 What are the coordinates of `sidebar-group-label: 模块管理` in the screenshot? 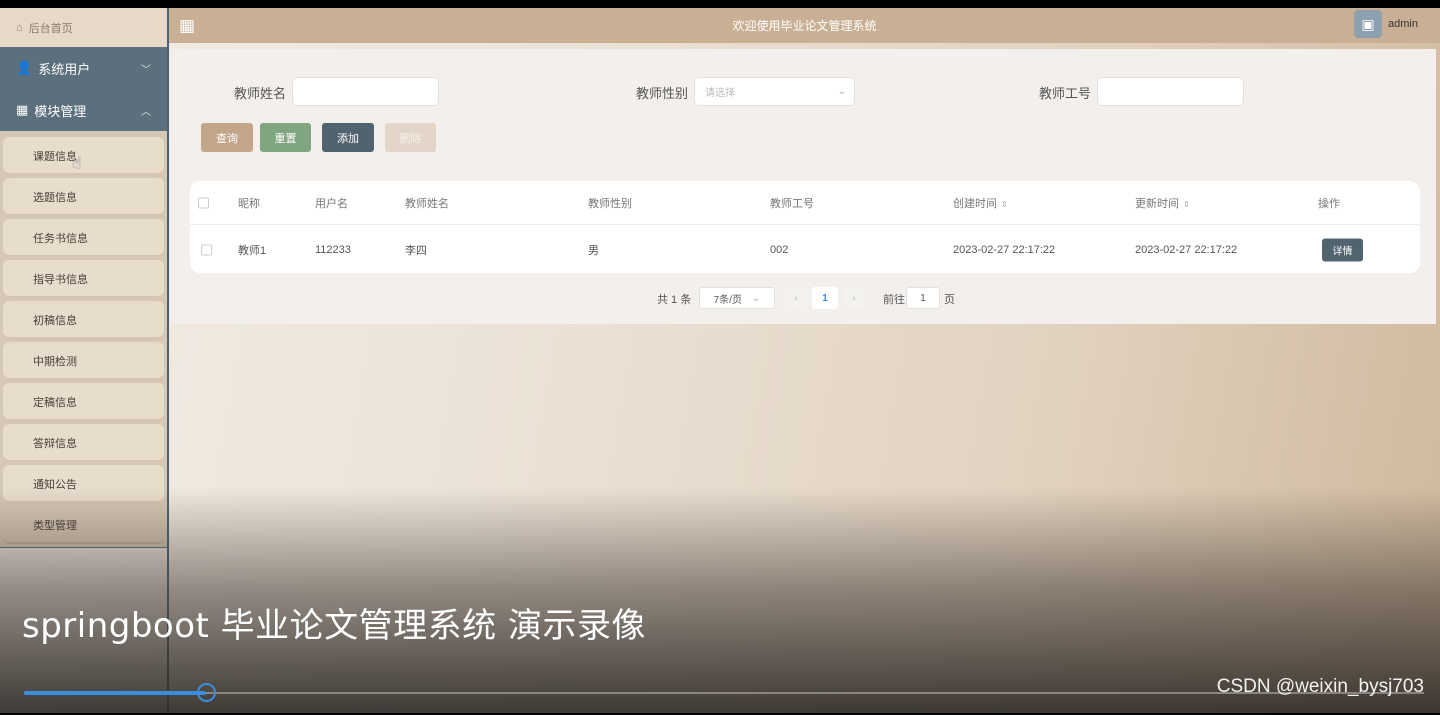 It's located at (60, 111).